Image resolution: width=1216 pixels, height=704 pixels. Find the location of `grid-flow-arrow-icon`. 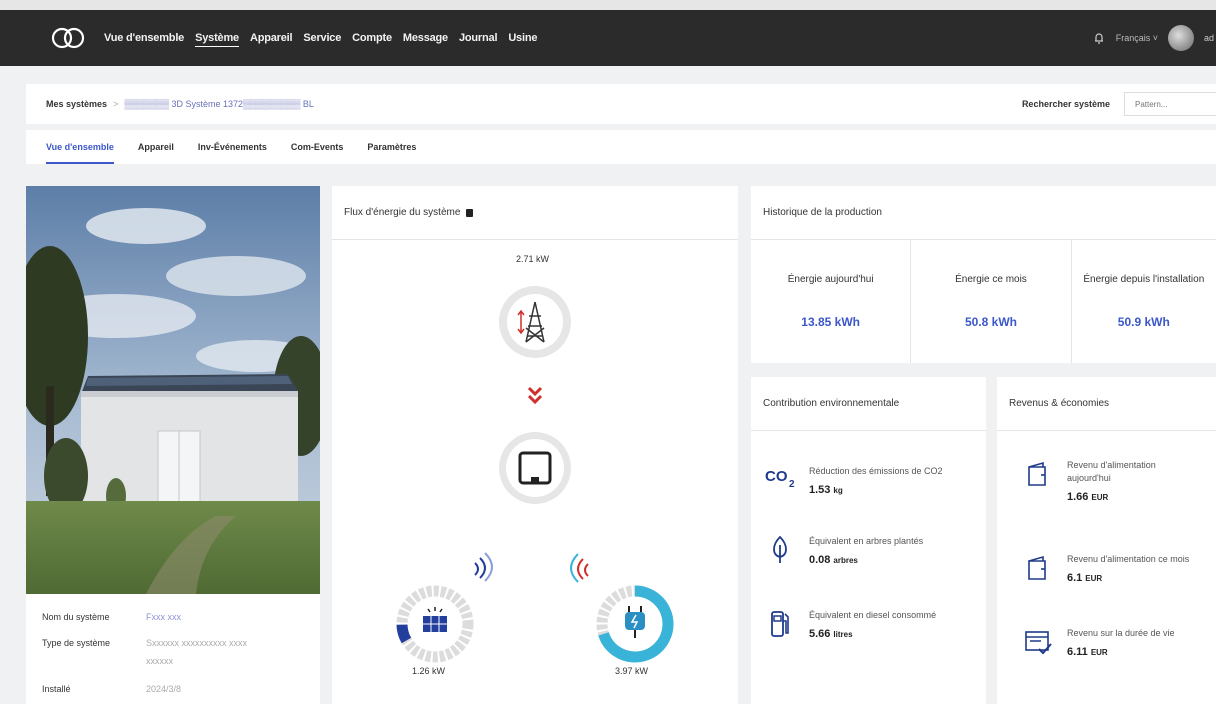

grid-flow-arrow-icon is located at coordinates (535, 395).